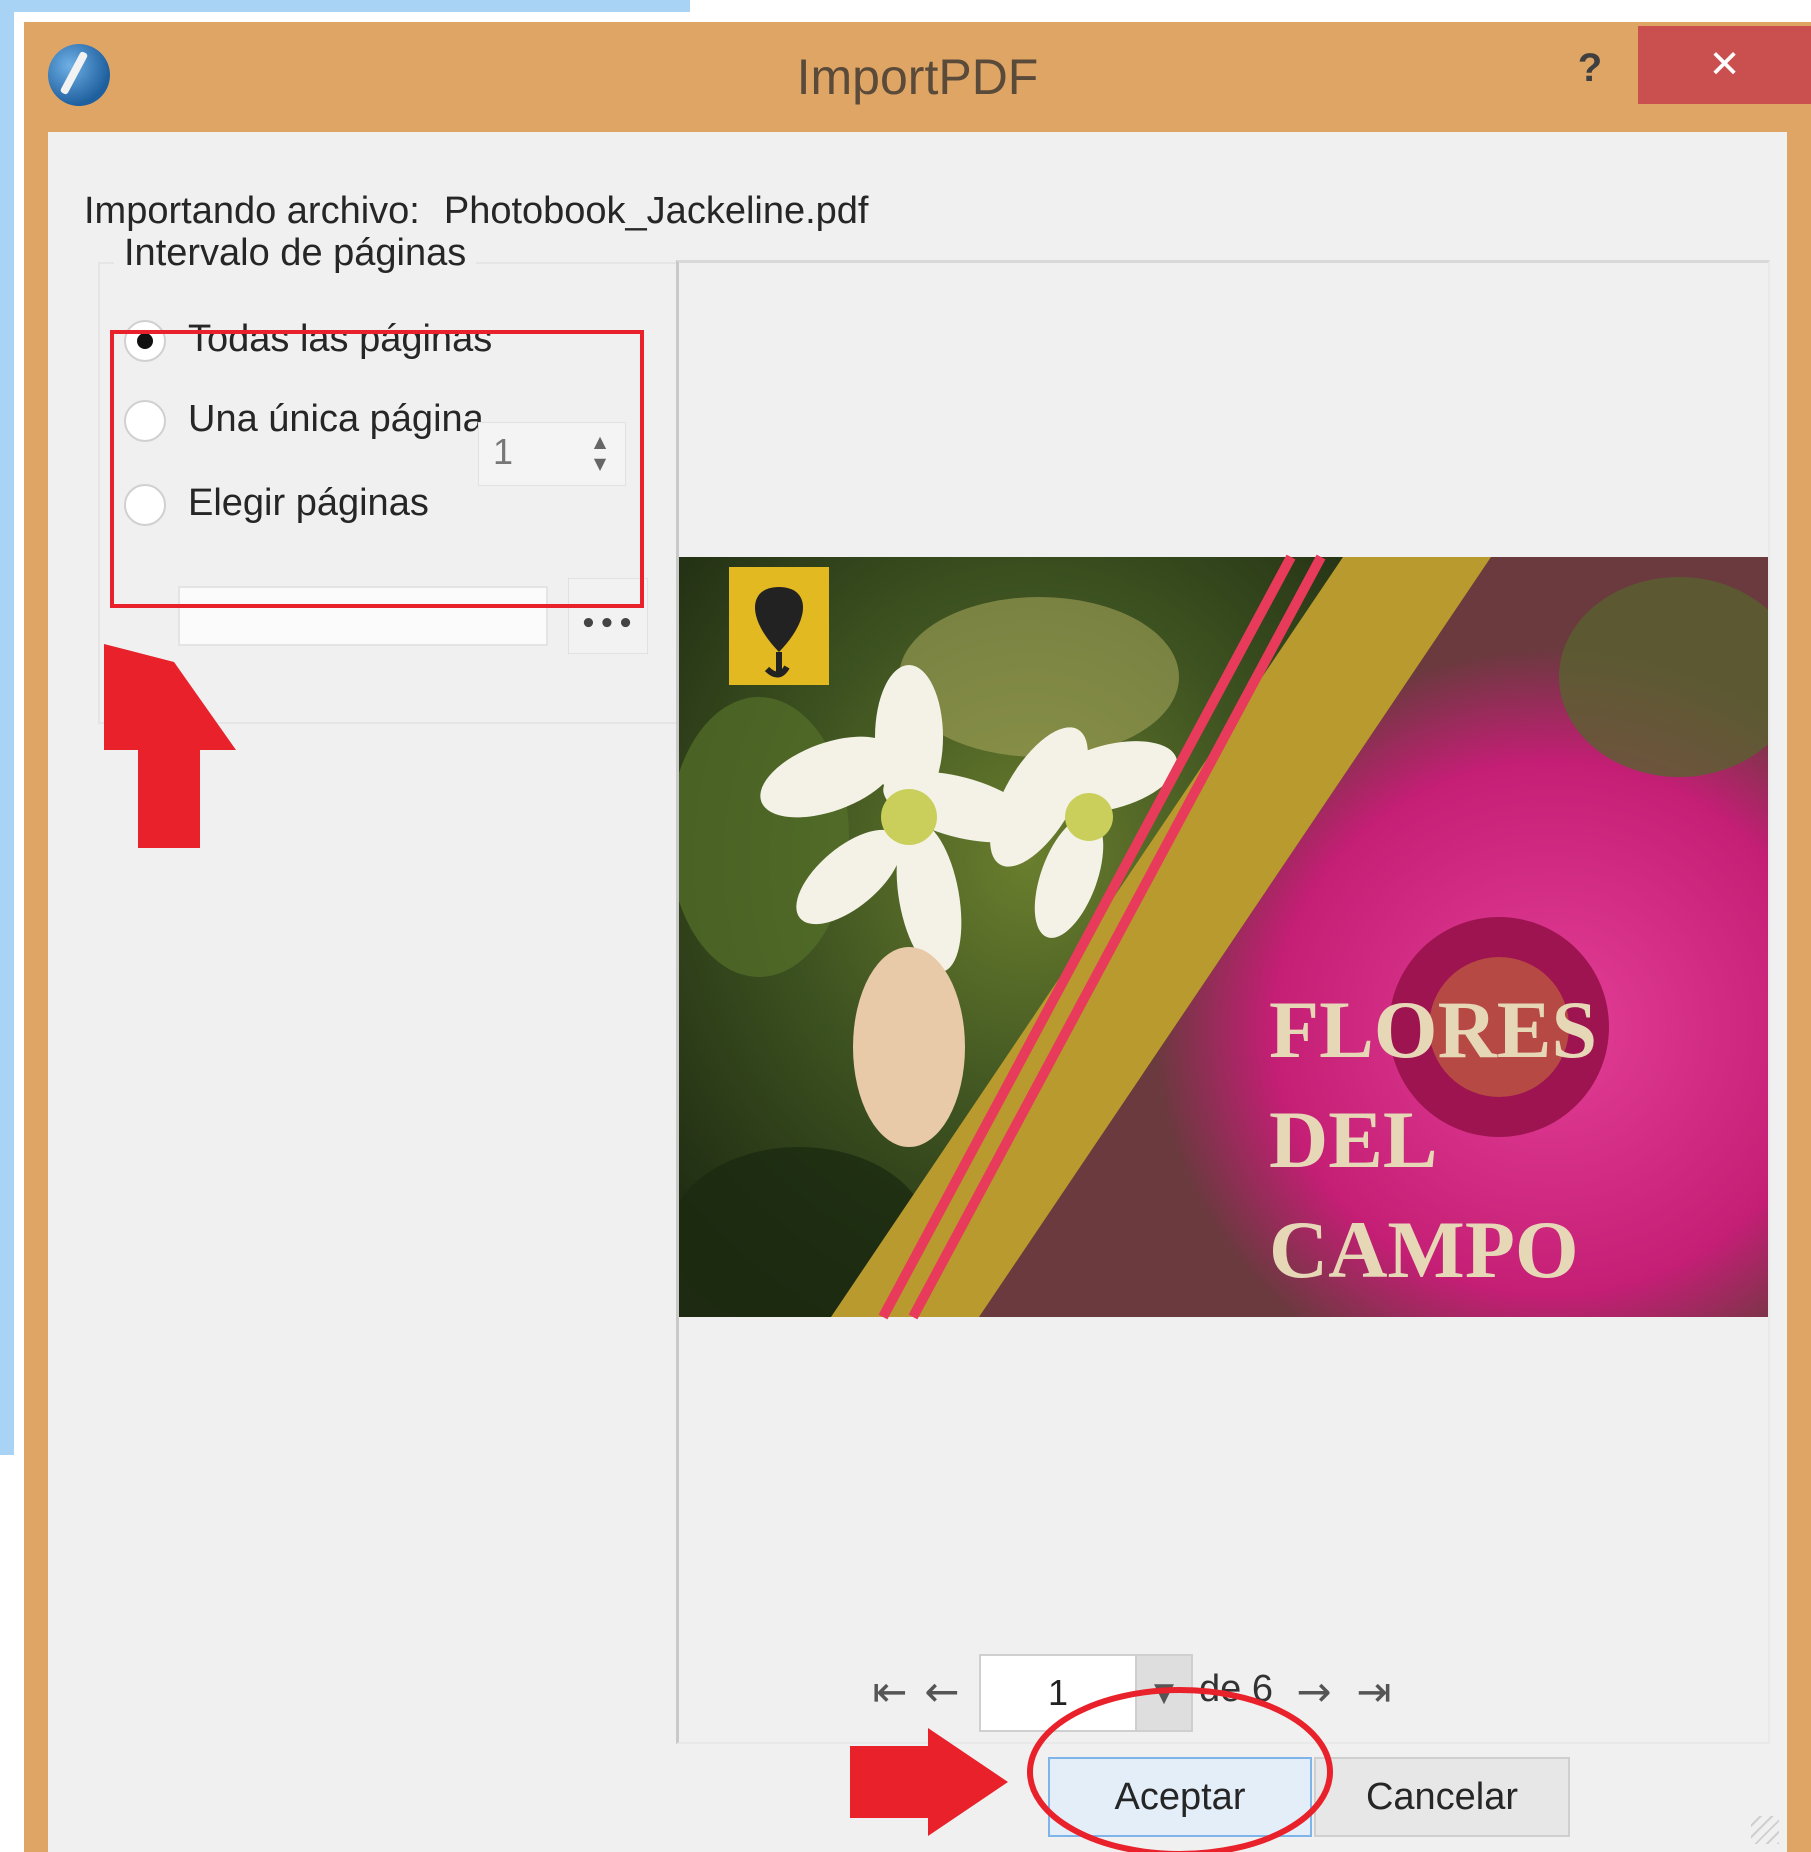 Image resolution: width=1811 pixels, height=1852 pixels. What do you see at coordinates (942, 1692) in the screenshot?
I see `prev-page-icon: ←` at bounding box center [942, 1692].